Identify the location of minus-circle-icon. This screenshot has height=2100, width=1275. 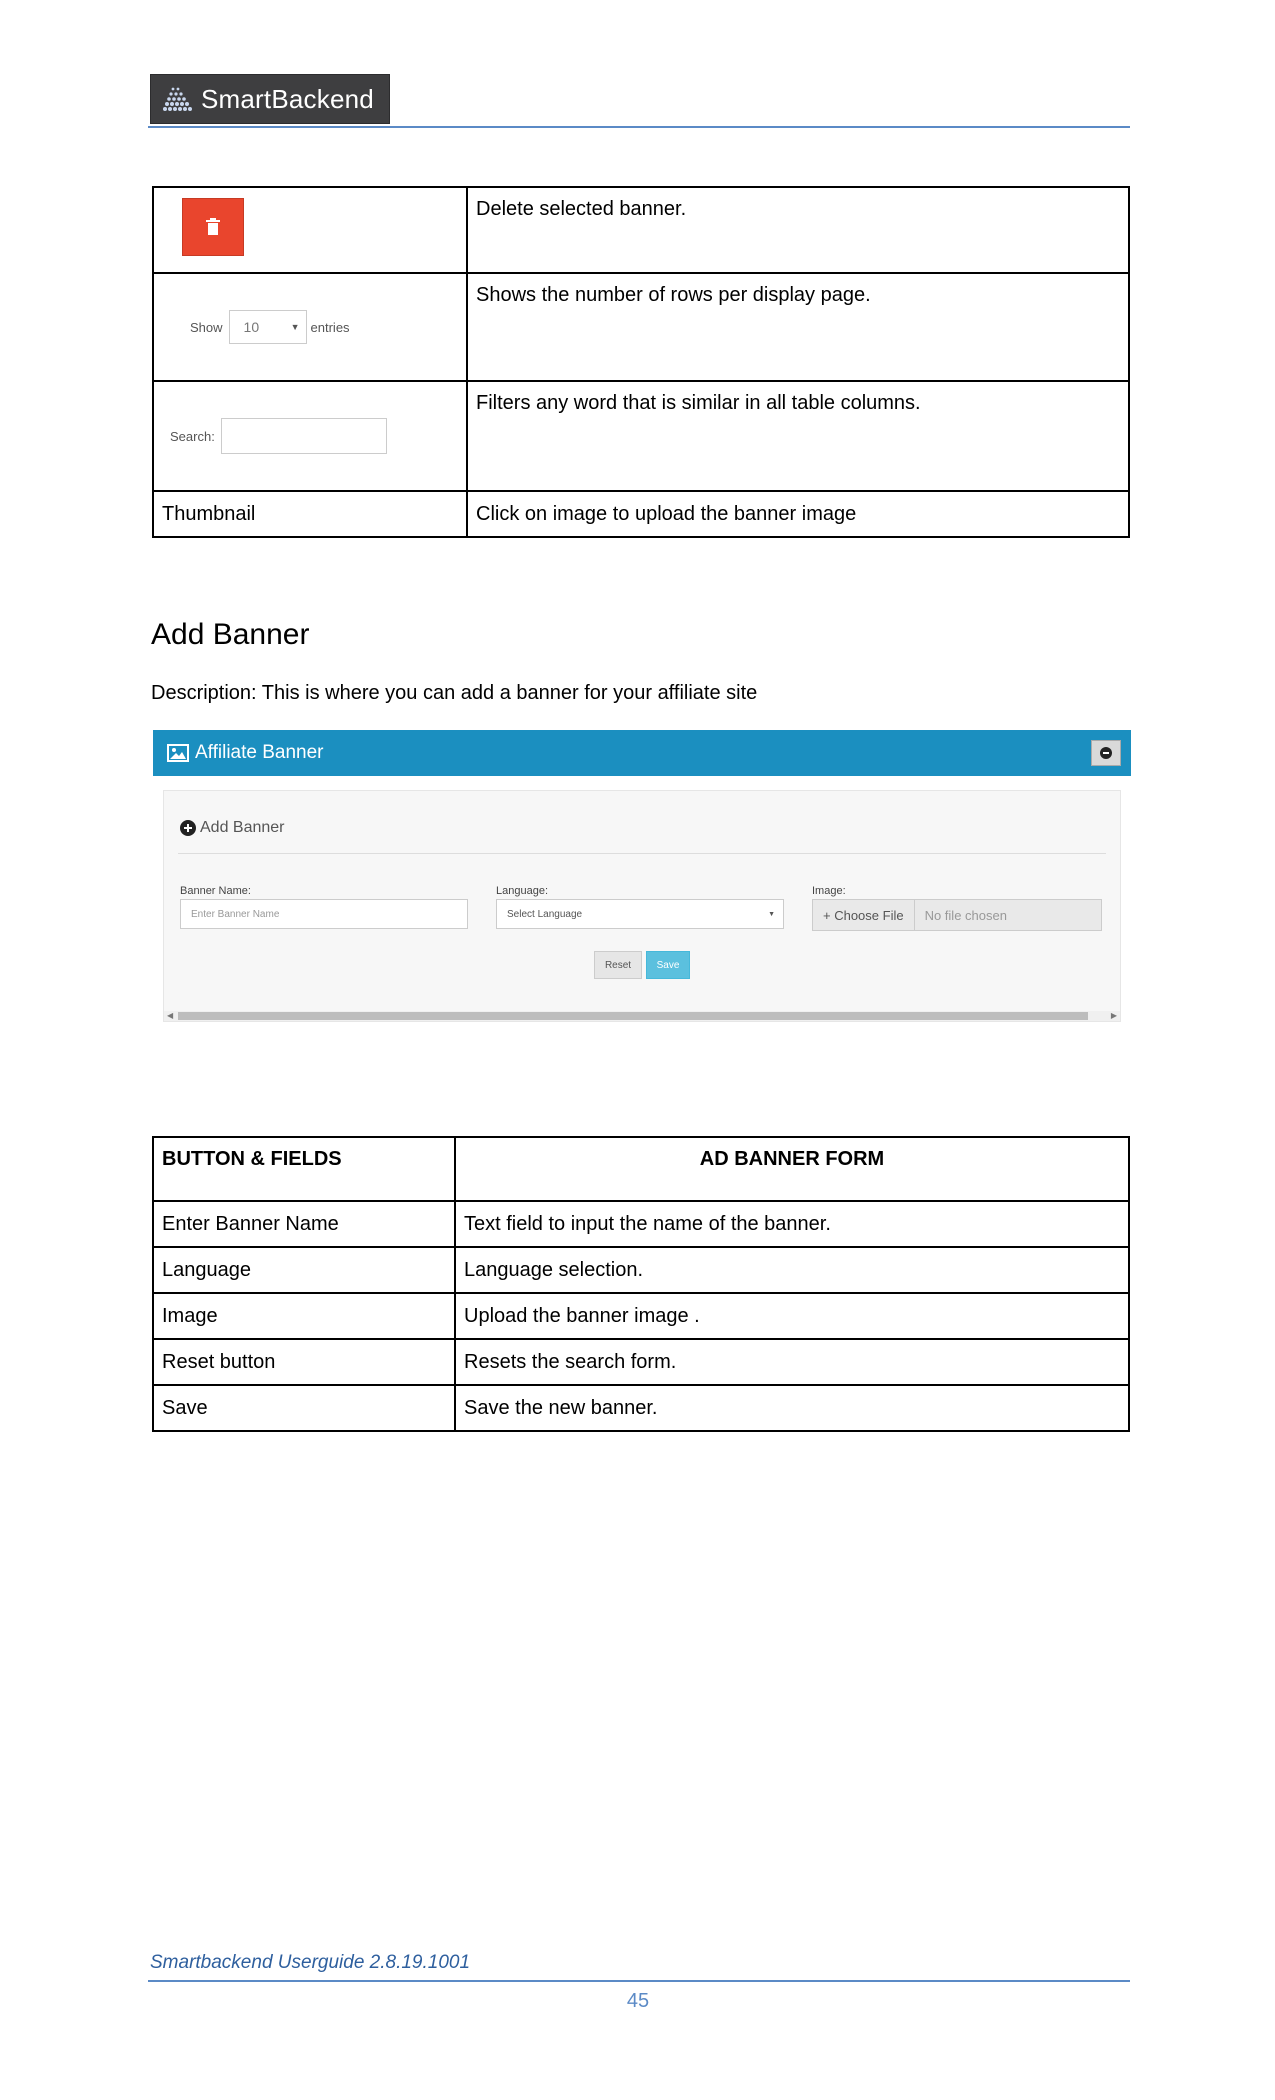
(1106, 753).